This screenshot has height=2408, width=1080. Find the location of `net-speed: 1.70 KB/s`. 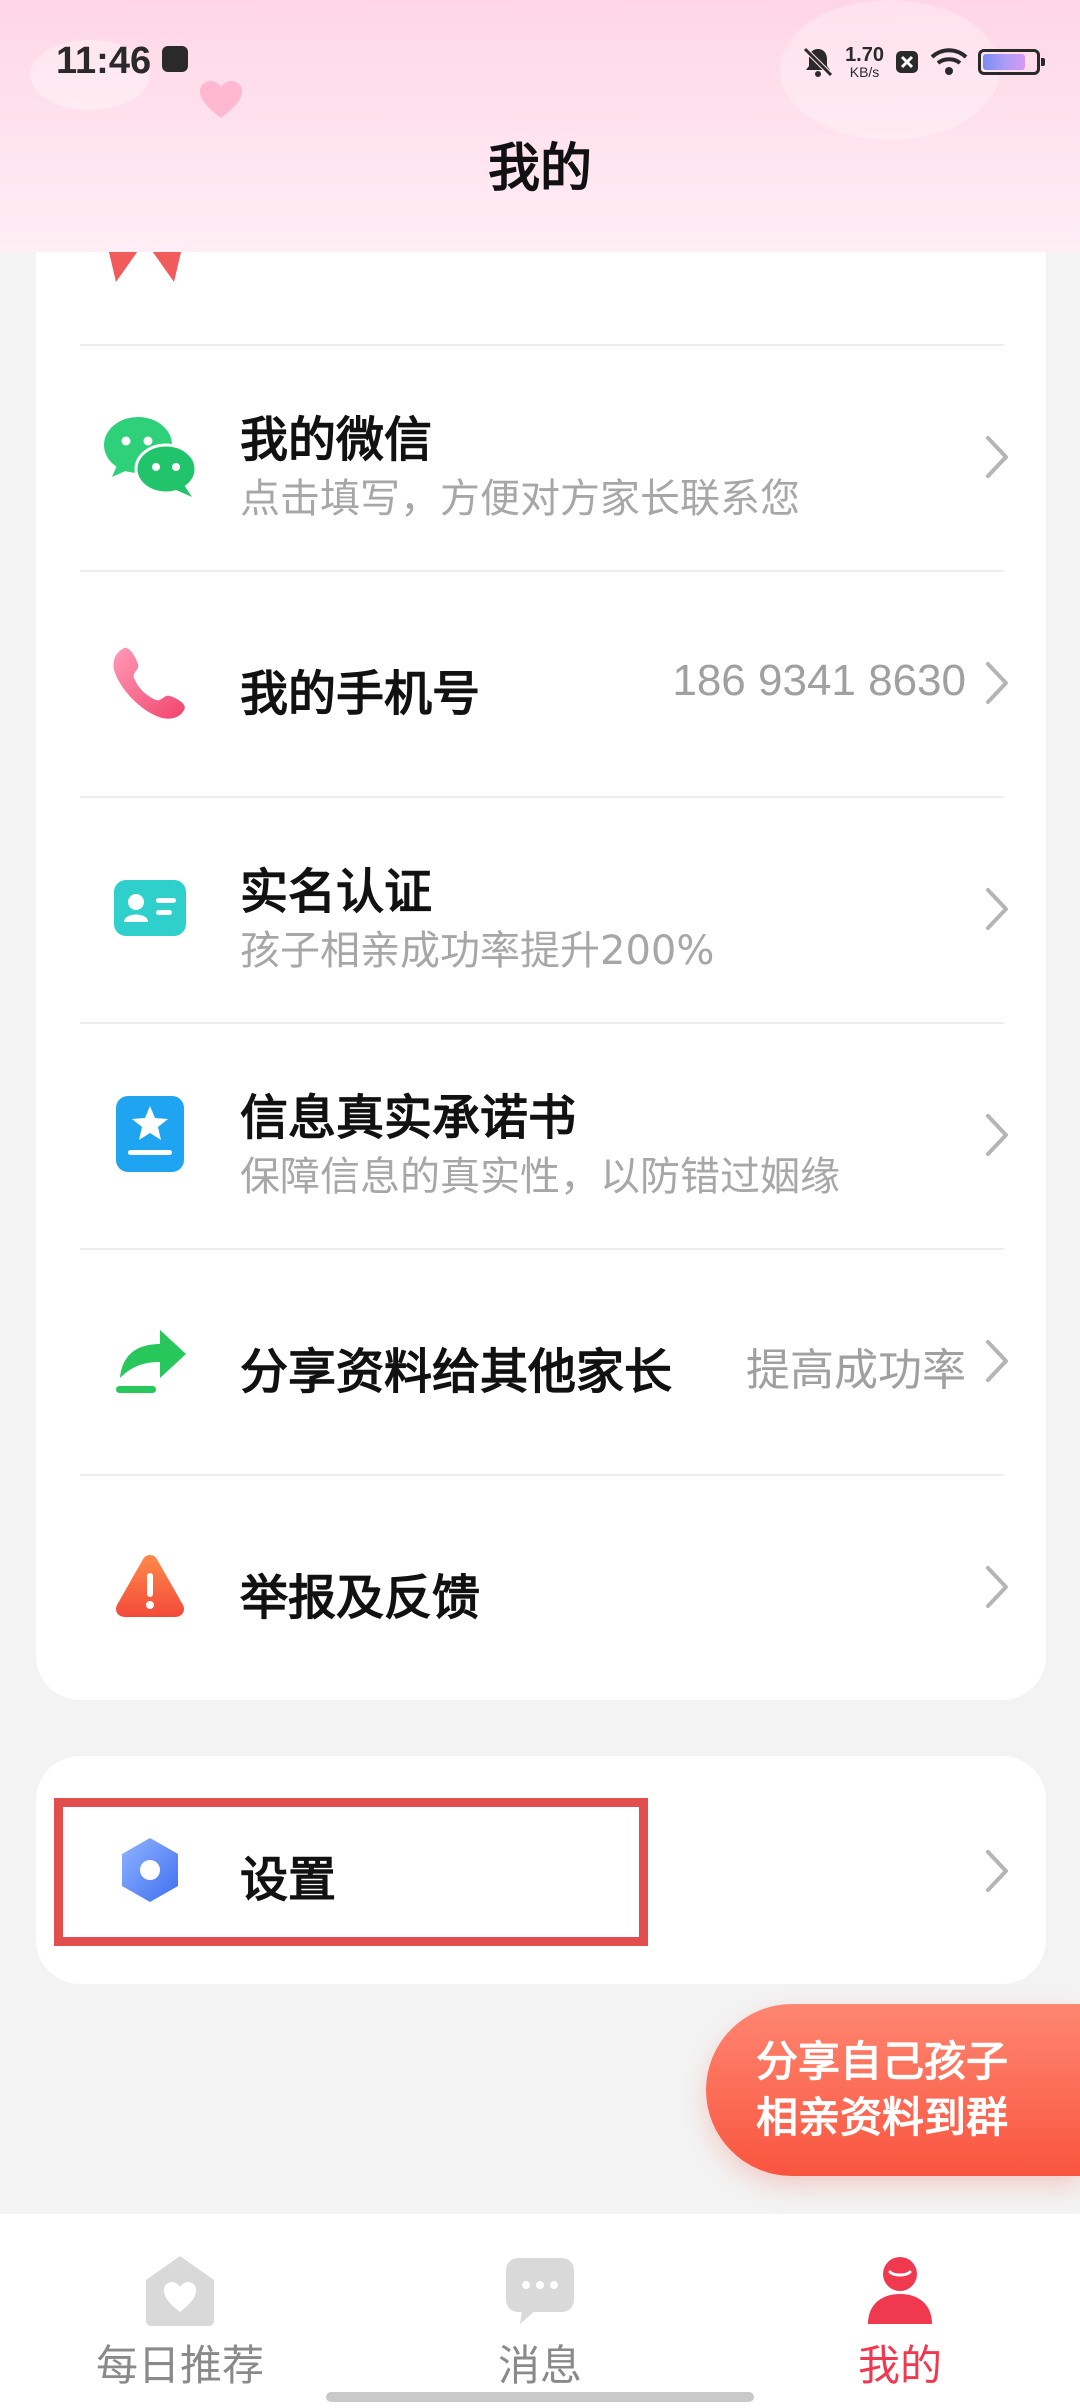

net-speed: 1.70 KB/s is located at coordinates (864, 62).